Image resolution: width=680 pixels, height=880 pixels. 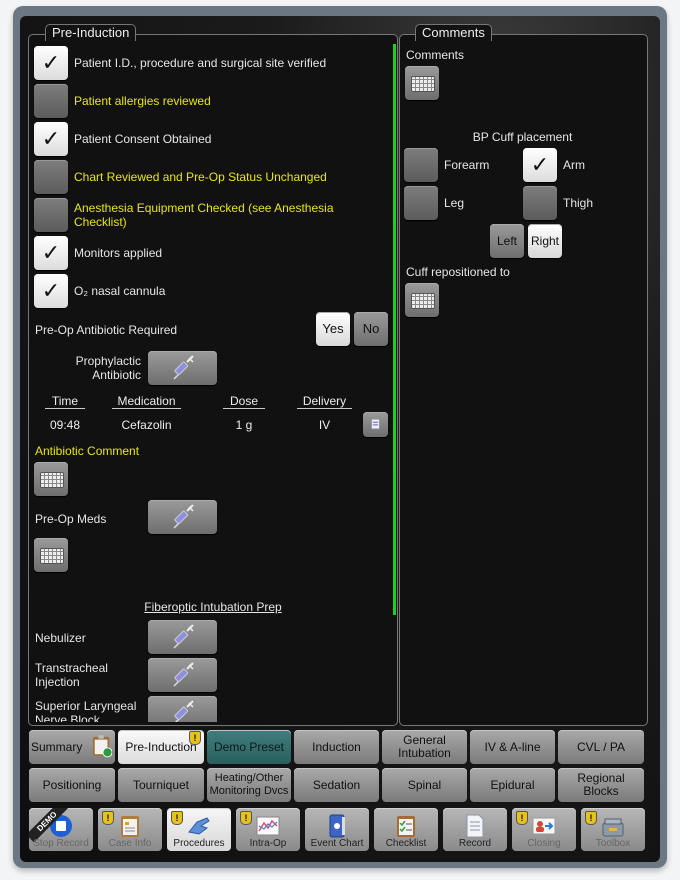 What do you see at coordinates (142, 101) in the screenshot?
I see `checkbox-label: Patient allergies reviewed` at bounding box center [142, 101].